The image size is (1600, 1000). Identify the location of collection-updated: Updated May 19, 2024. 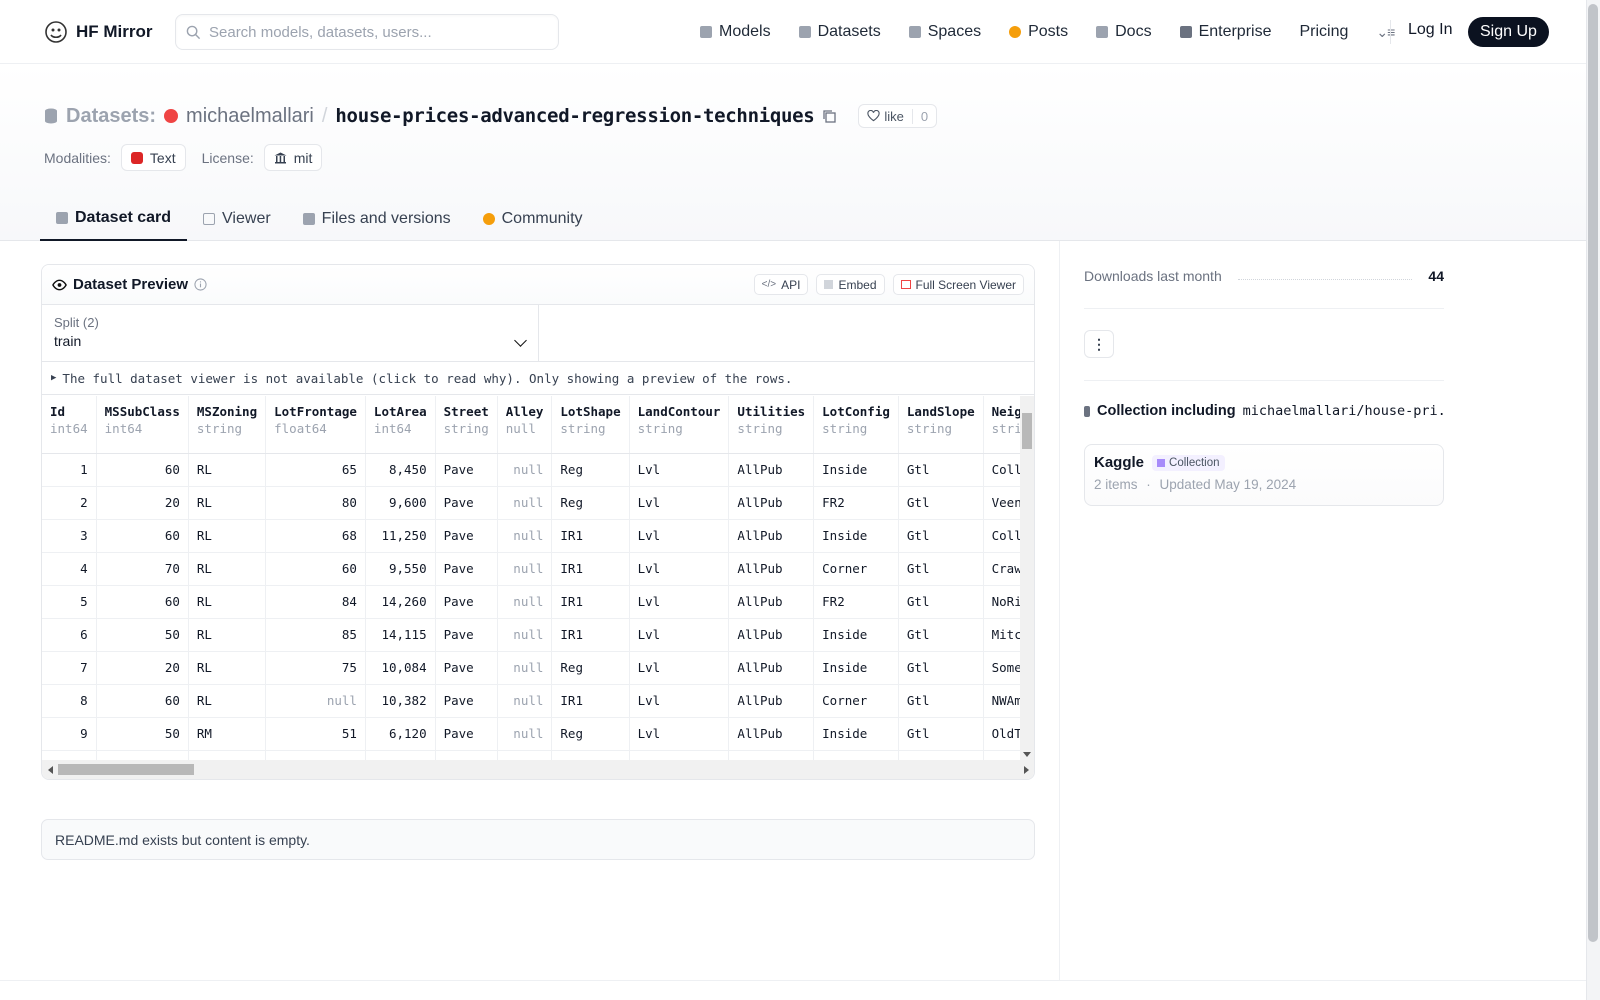
(1228, 484).